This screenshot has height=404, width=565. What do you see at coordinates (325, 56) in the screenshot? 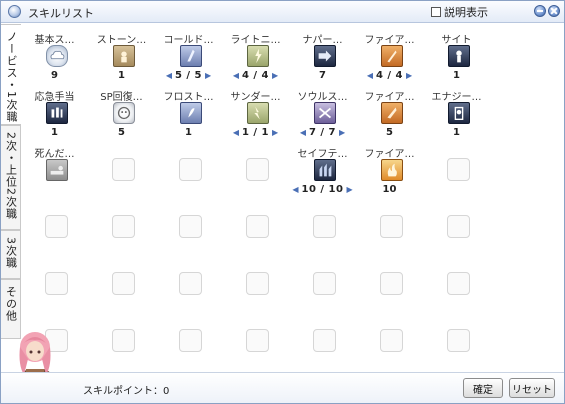
I see `napalm-beat-icon` at bounding box center [325, 56].